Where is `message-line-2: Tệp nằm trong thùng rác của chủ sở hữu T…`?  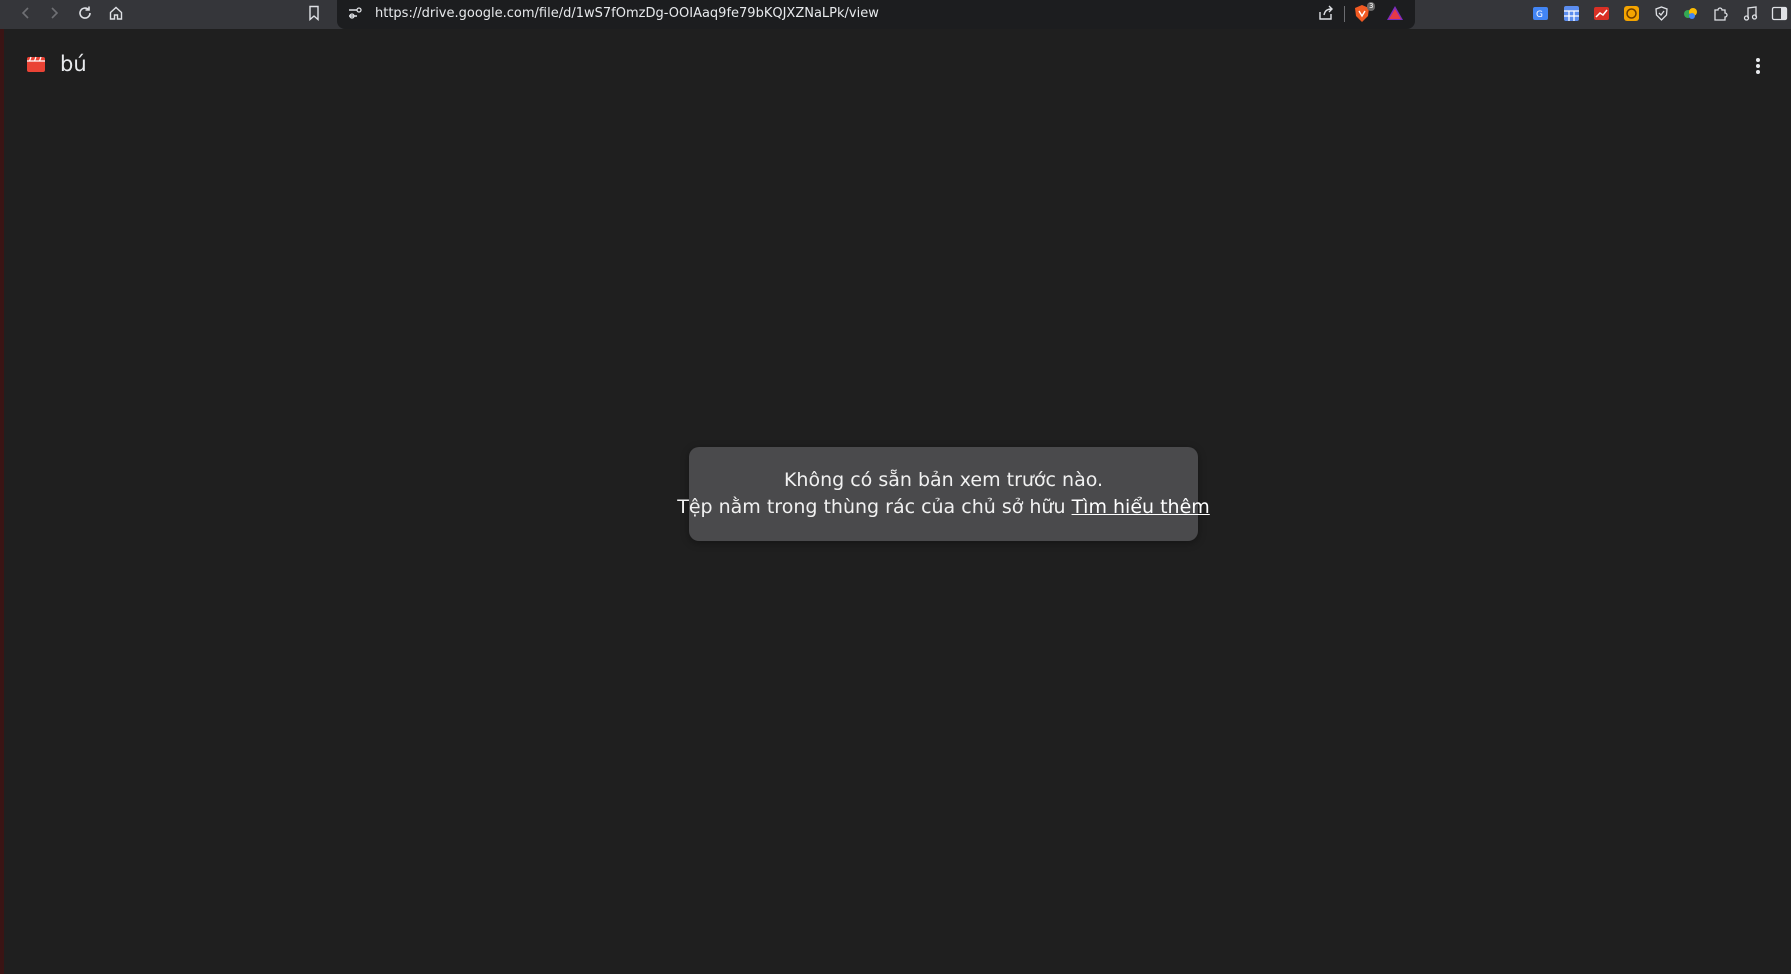
message-line-2: Tệp nằm trong thùng rác của chủ sở hữu T… is located at coordinates (943, 507).